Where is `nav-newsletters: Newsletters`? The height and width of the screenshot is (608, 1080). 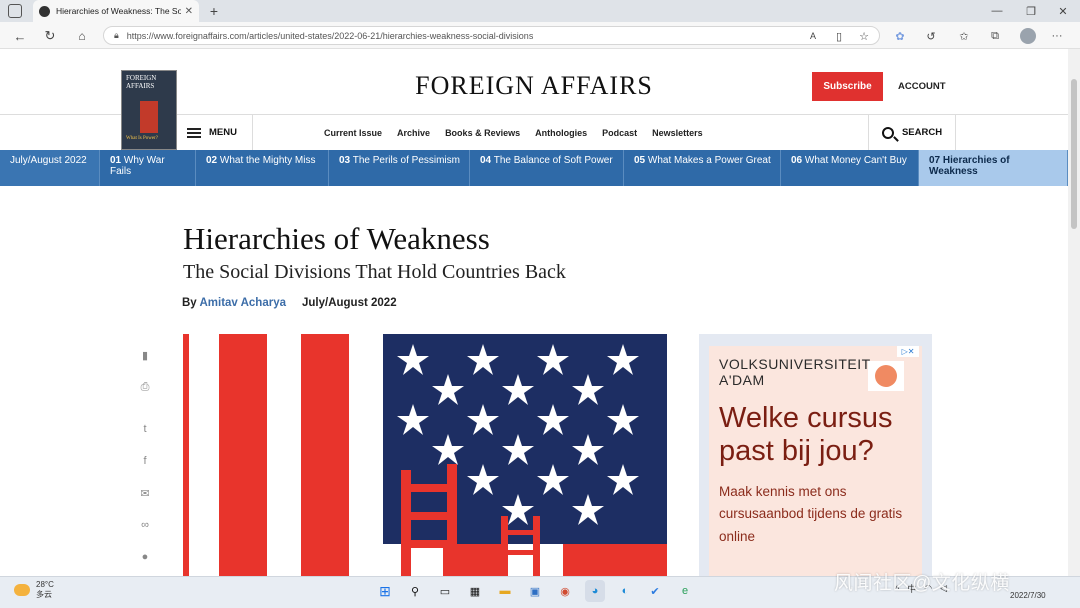 nav-newsletters: Newsletters is located at coordinates (677, 133).